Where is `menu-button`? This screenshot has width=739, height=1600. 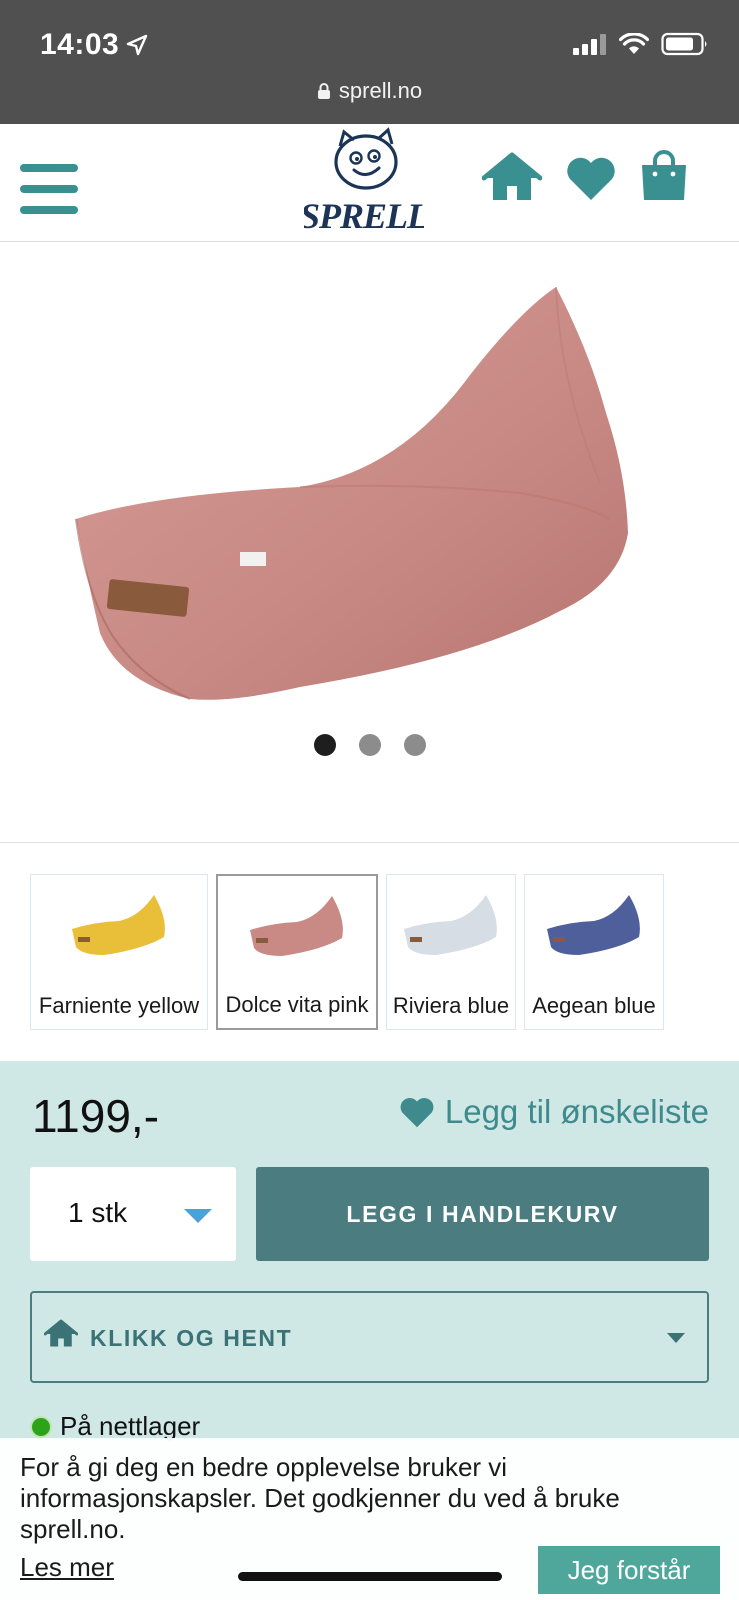 menu-button is located at coordinates (49, 190).